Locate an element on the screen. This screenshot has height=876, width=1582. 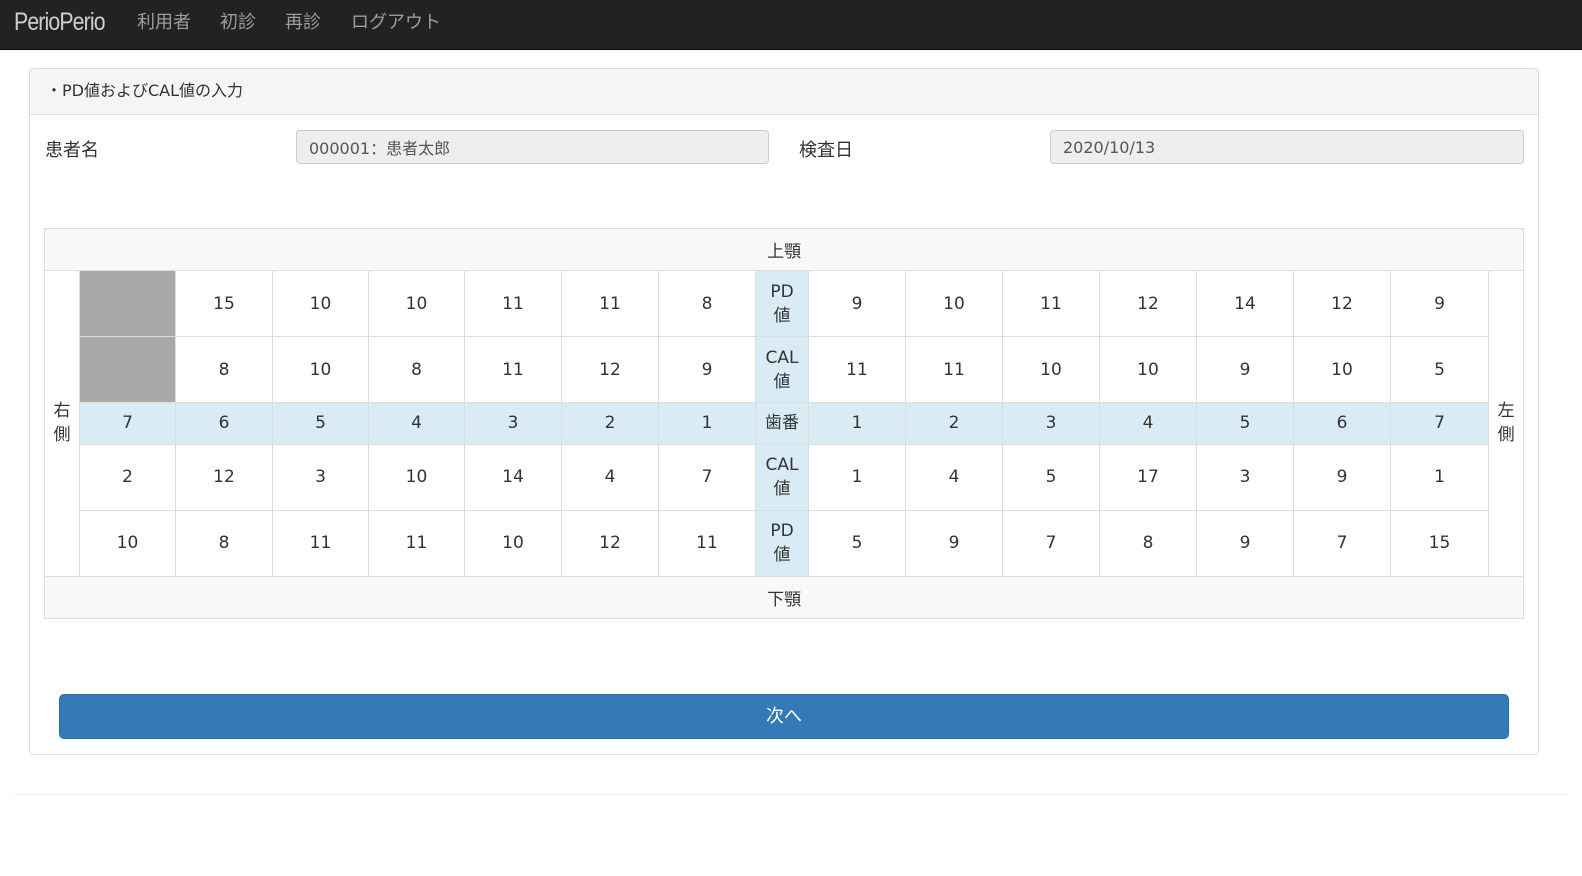
cal-cell: 7 is located at coordinates (707, 477).